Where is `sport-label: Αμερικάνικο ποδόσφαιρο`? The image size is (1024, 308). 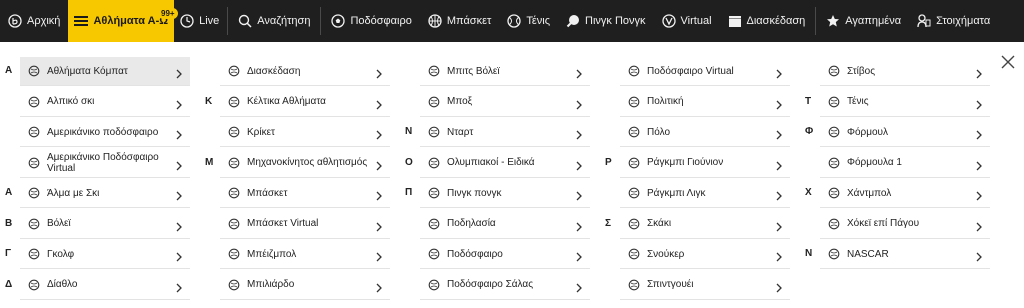
sport-label: Αμερικάνικο ποδόσφαιρο is located at coordinates (103, 132).